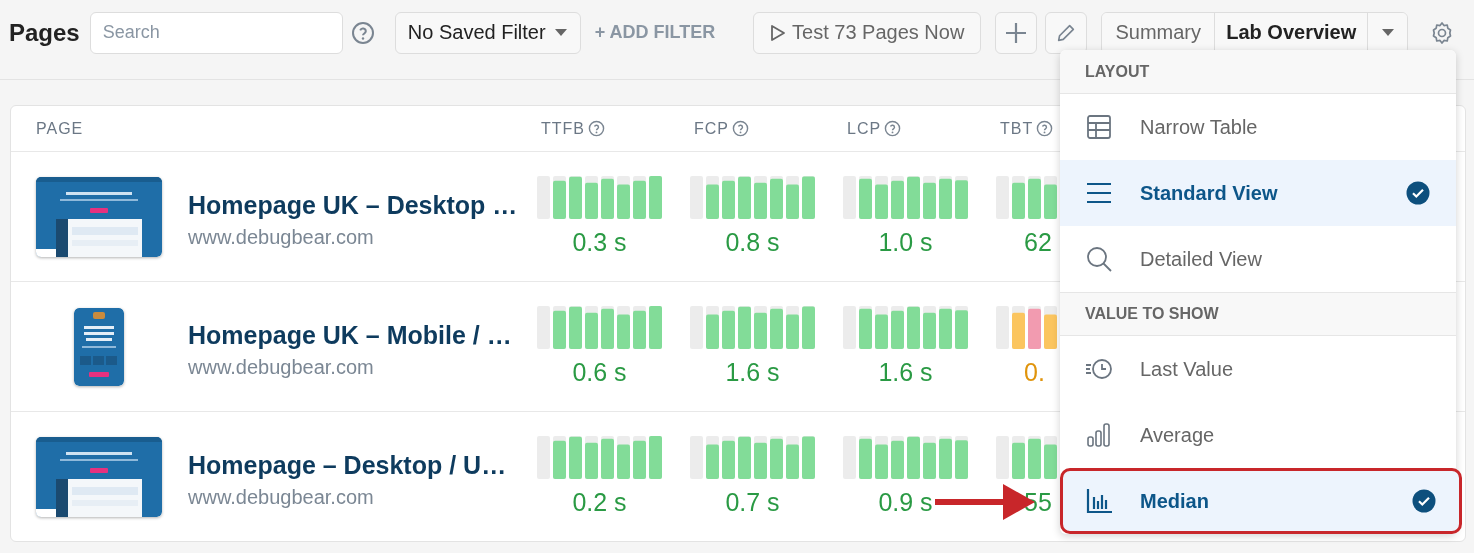 Image resolution: width=1474 pixels, height=553 pixels. Describe the element at coordinates (1038, 242) in the screenshot. I see `metric-value: 62` at that location.